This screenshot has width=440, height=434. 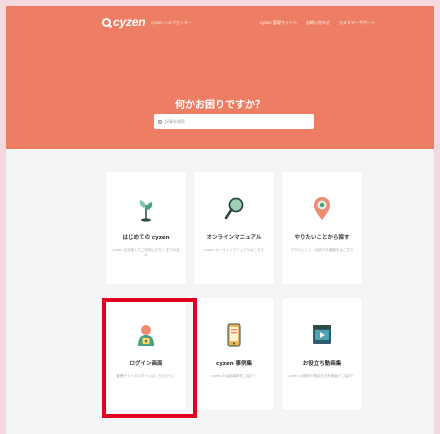 I want to click on sprout-icon, so click(x=146, y=209).